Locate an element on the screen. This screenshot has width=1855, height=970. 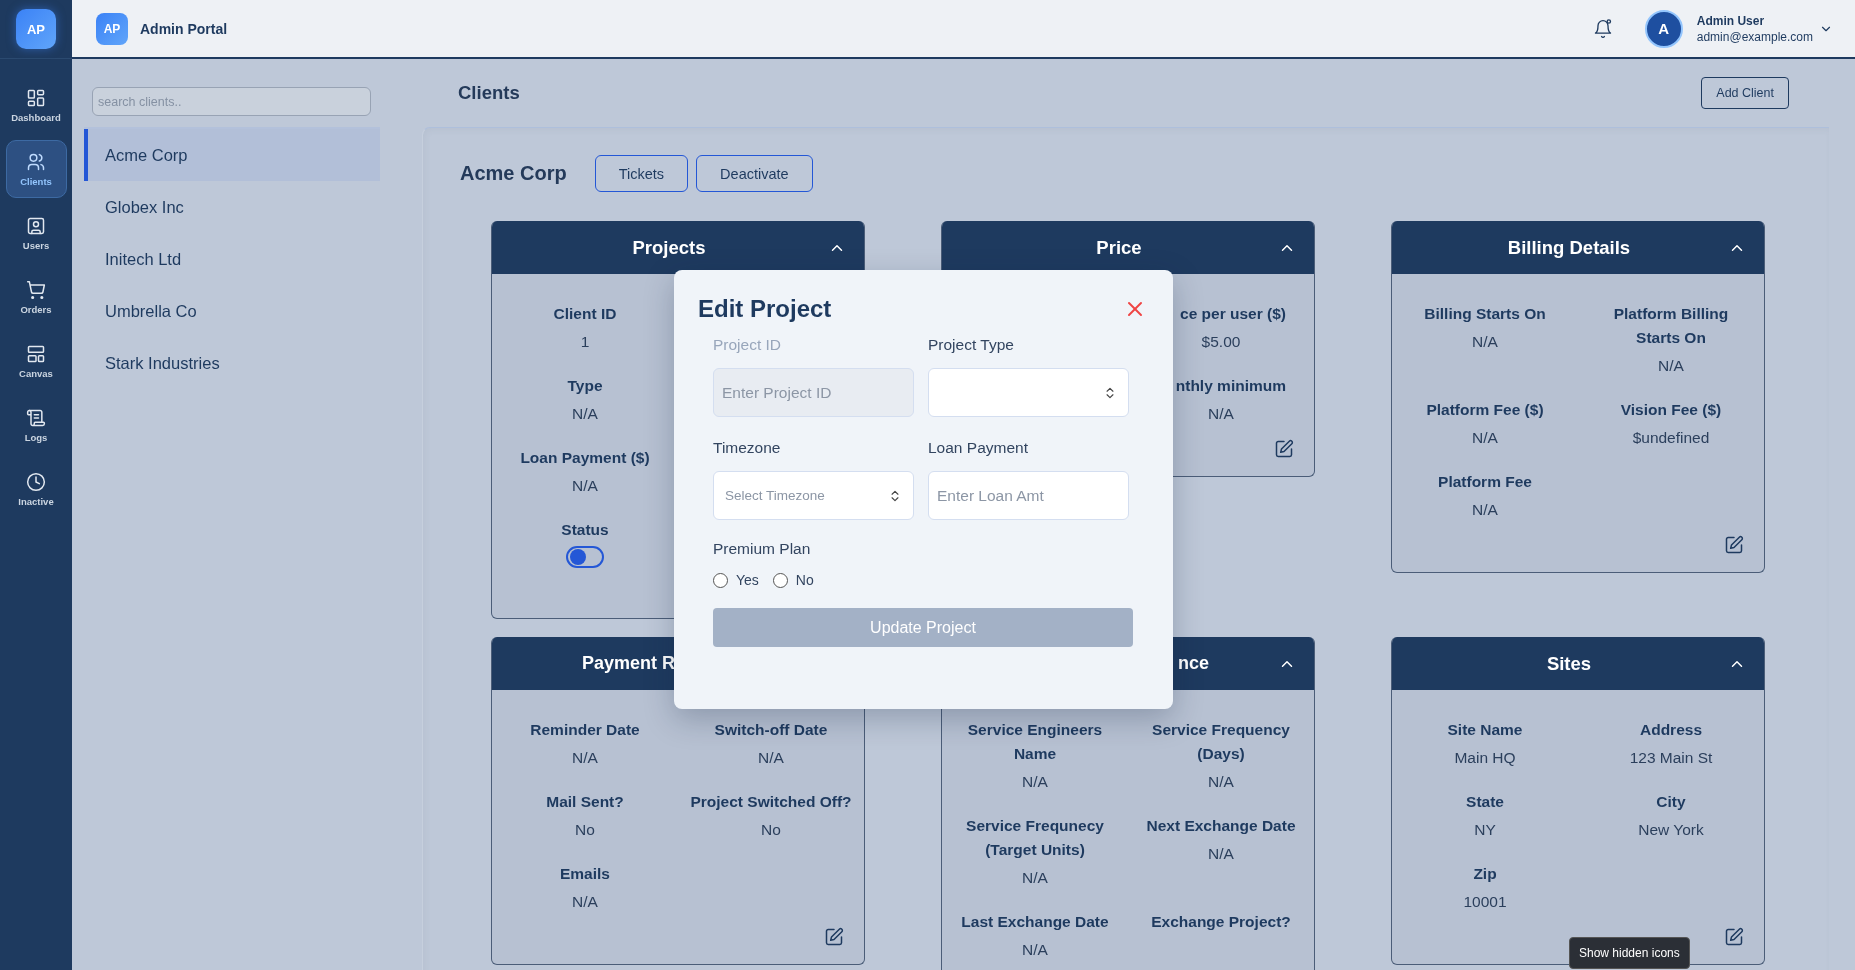
grid-icon is located at coordinates (36, 97).